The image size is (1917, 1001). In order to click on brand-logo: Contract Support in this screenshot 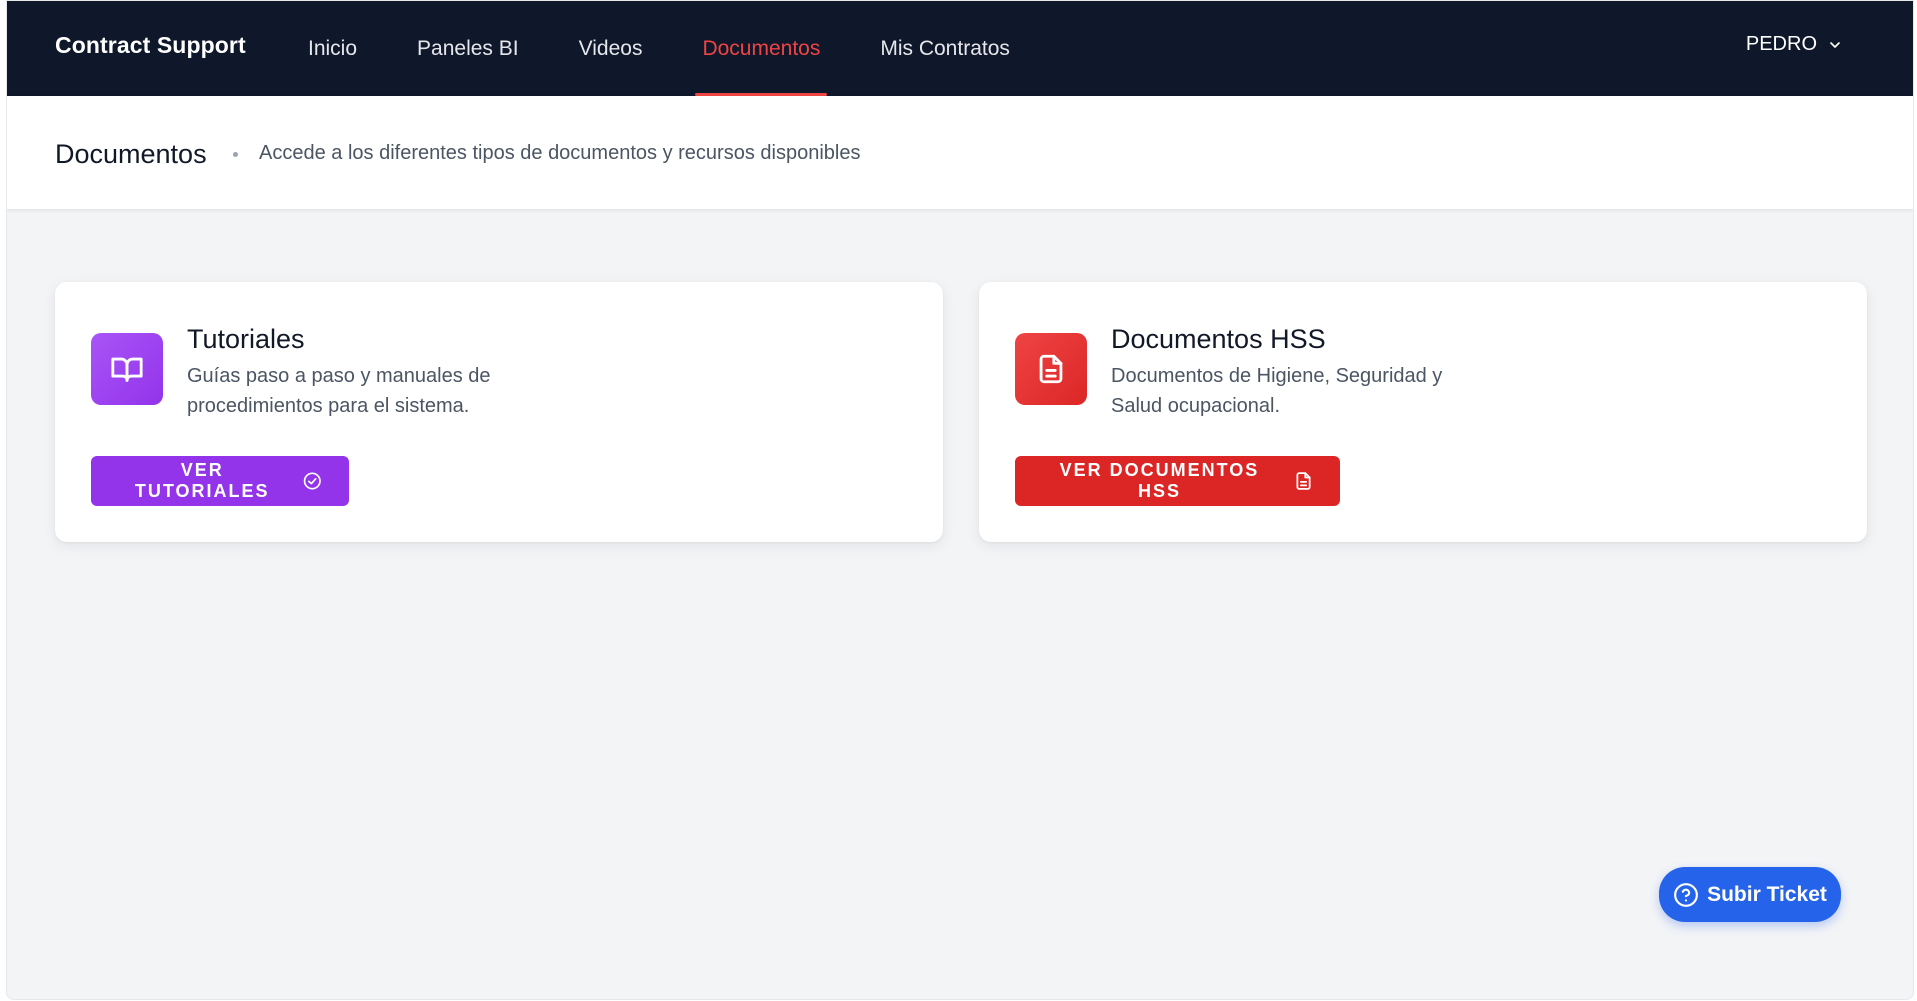, I will do `click(150, 45)`.